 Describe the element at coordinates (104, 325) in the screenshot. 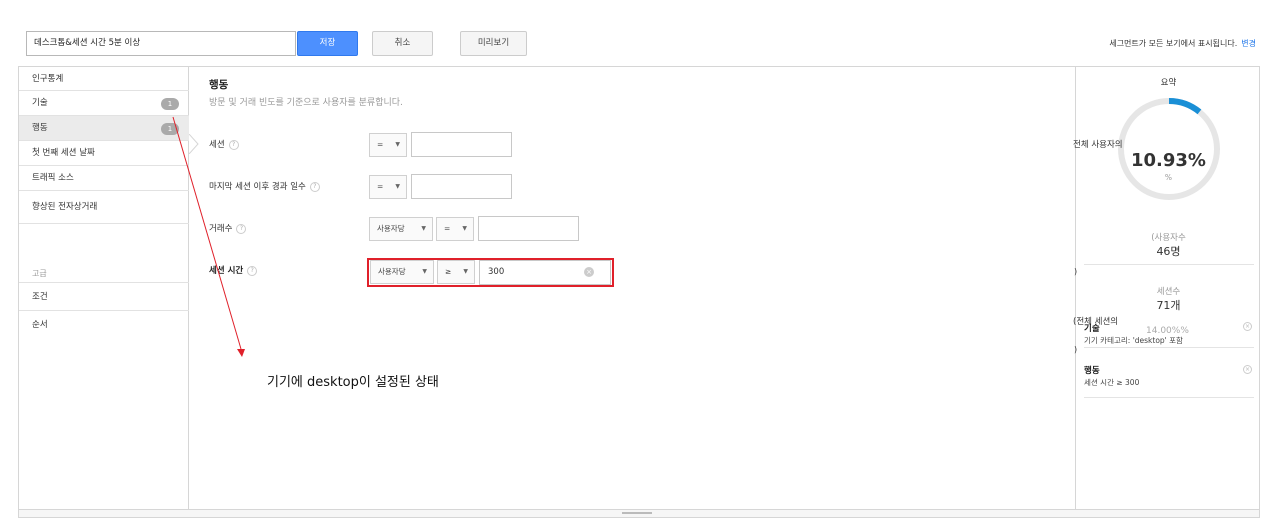

I see `sidebar-item-sequences: 순서` at that location.